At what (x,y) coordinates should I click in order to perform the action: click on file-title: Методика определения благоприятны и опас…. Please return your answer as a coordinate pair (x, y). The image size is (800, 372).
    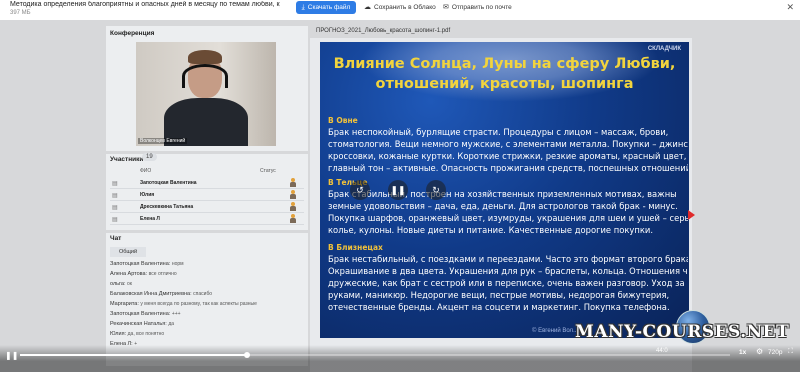
    Looking at the image, I should click on (145, 4).